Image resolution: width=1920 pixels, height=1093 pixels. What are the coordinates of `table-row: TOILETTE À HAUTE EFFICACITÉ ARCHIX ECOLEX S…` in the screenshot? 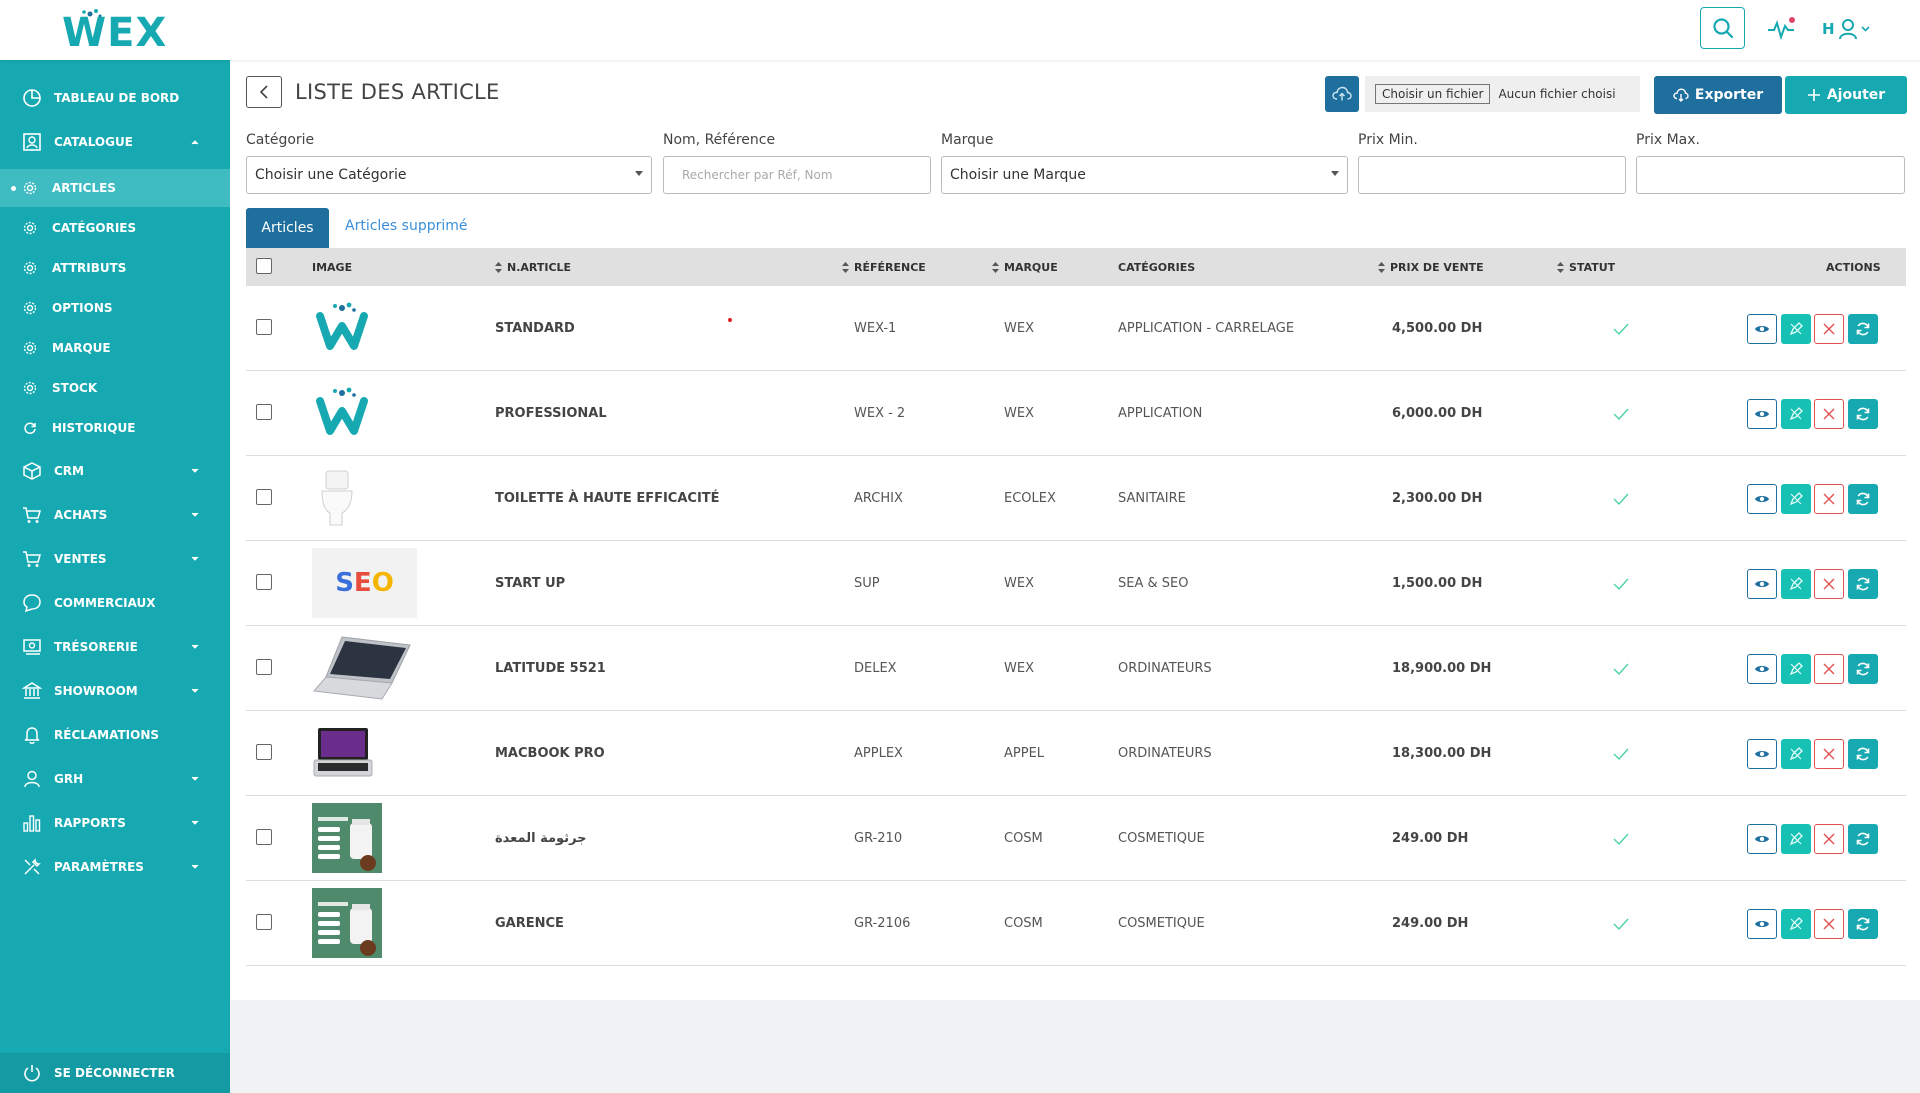 It's located at (1076, 498).